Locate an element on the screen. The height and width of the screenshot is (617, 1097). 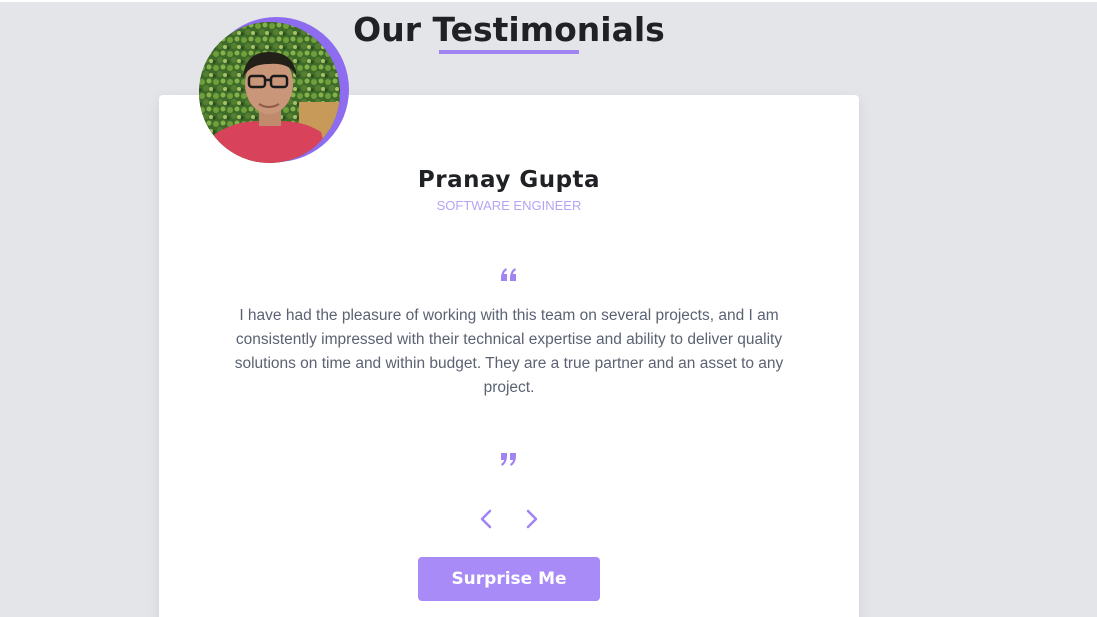
next-button is located at coordinates (532, 519).